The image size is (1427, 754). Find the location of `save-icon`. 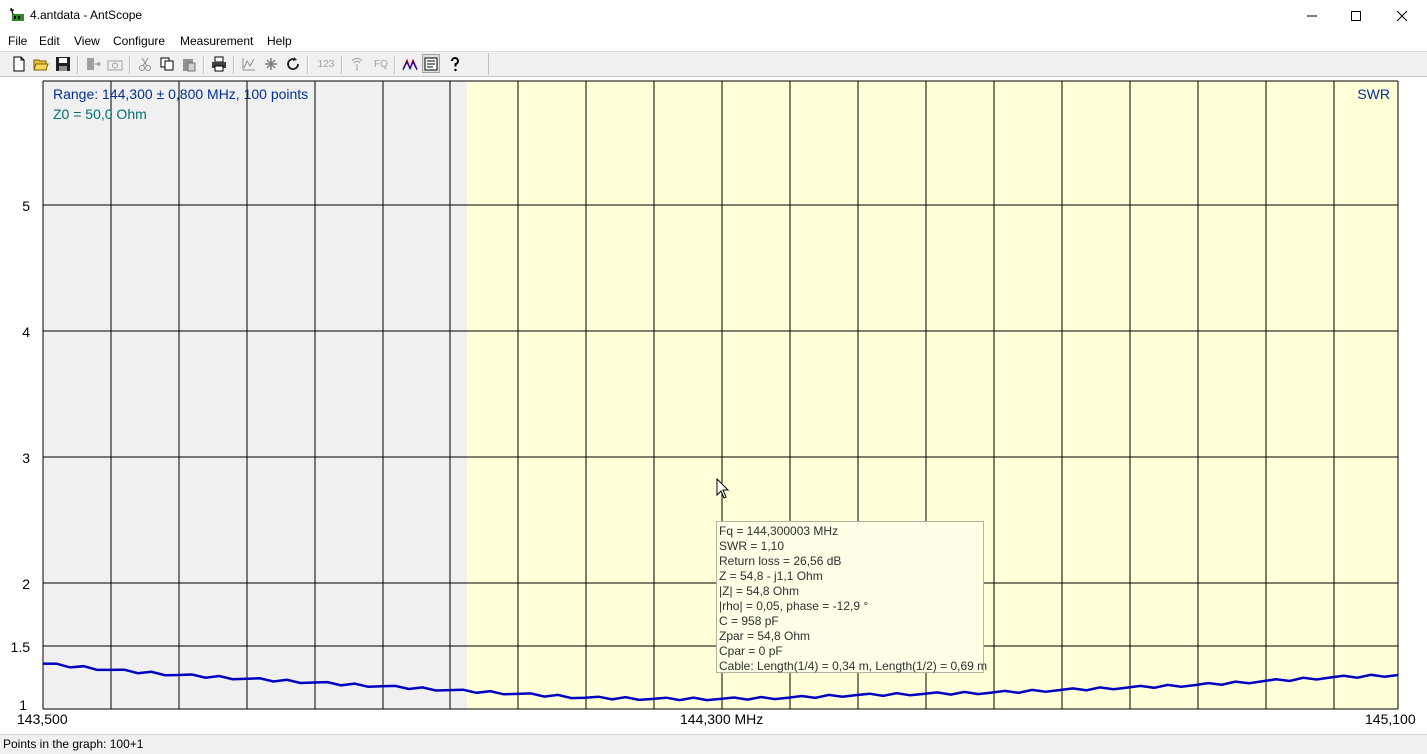

save-icon is located at coordinates (63, 64).